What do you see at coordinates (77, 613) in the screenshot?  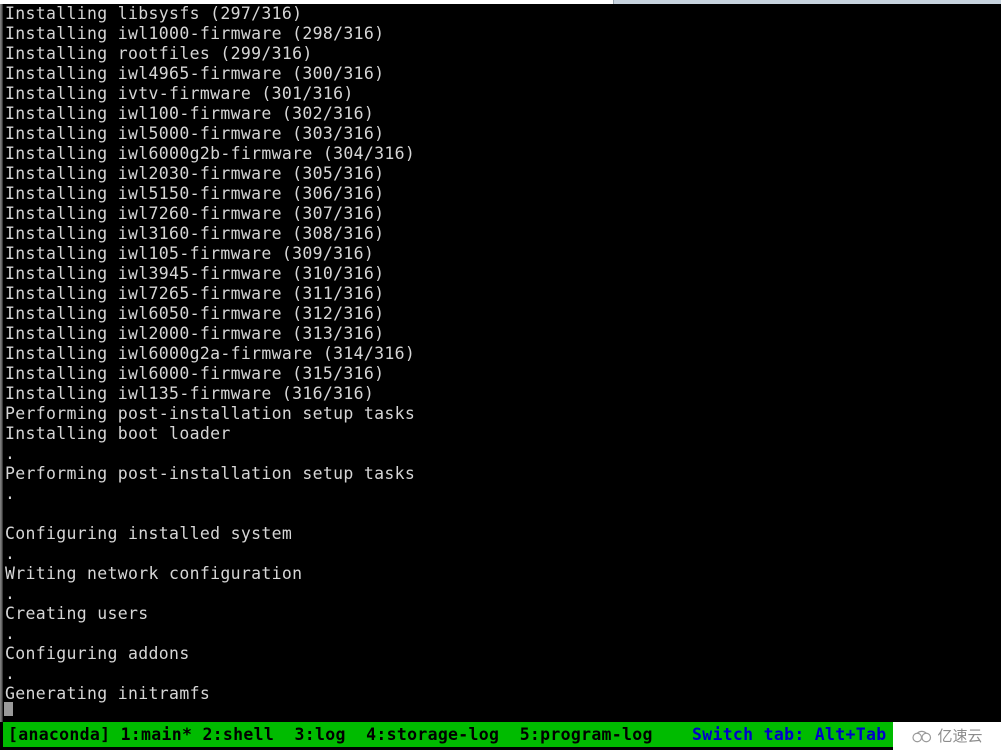 I see `console-line: Creating users` at bounding box center [77, 613].